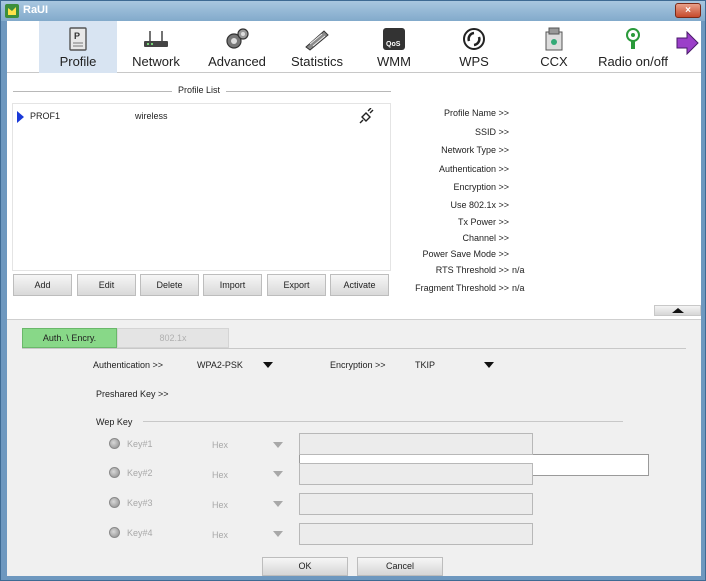 This screenshot has width=706, height=581. I want to click on key1-dropdown-icon, so click(278, 445).